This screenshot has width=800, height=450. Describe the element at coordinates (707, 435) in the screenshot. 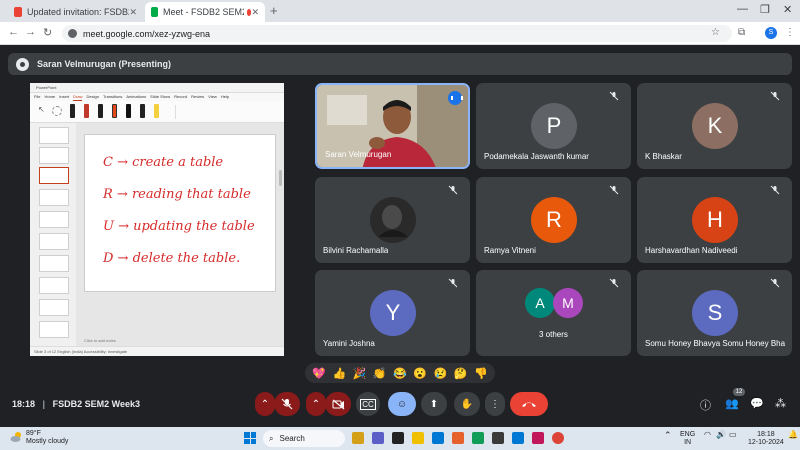

I see `wifi-icon: ◠` at that location.